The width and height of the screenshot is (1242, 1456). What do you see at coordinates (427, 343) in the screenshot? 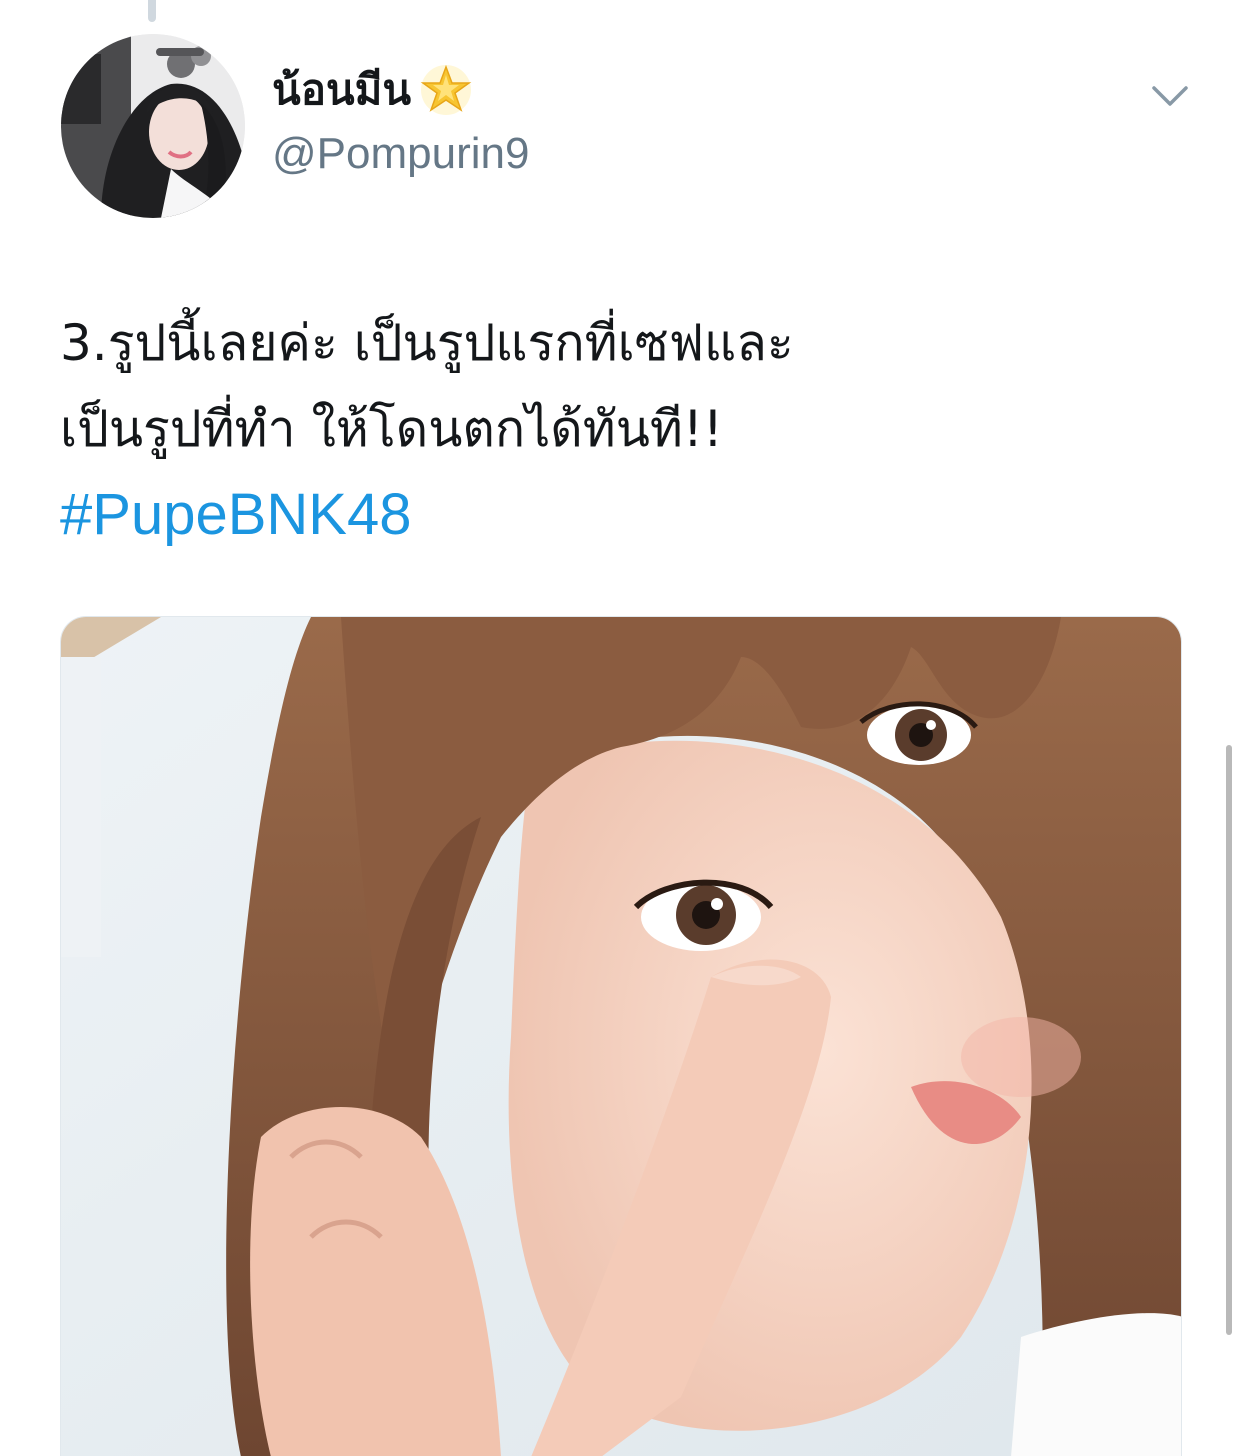
I see `tweet-text-line-1: 3.รูปนี้เลยค่ะ เป็นรูปแรกที่เซฟและ` at bounding box center [427, 343].